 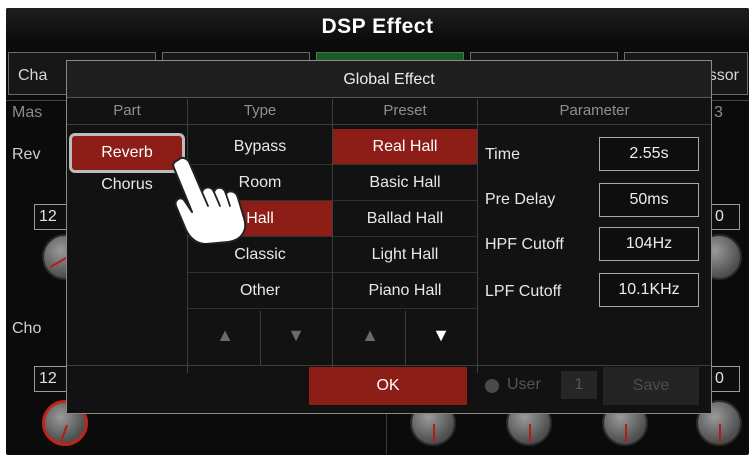 What do you see at coordinates (377, 27) in the screenshot?
I see `screen-title: DSP Effect` at bounding box center [377, 27].